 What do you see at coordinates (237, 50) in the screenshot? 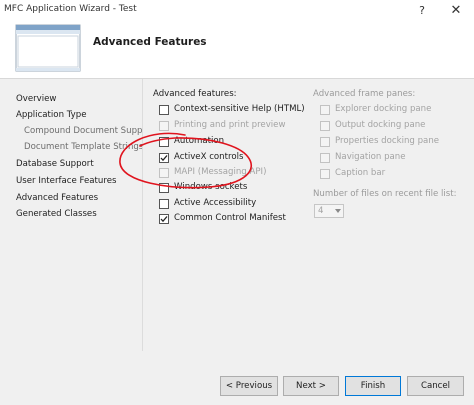
I see `wizard-header: Advanced Features` at bounding box center [237, 50].